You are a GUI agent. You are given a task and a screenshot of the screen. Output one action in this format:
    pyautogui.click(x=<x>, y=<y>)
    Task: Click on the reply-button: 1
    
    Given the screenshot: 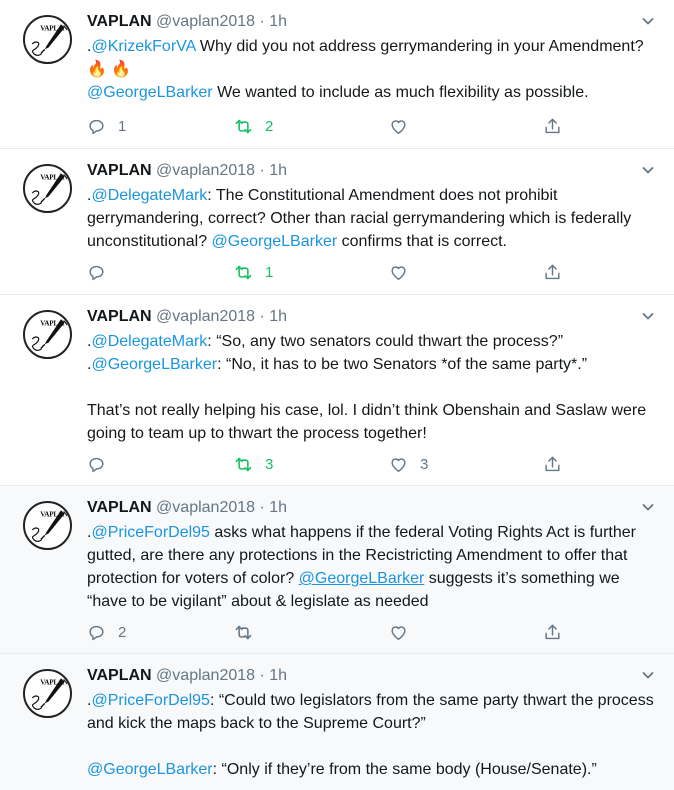 What is the action you would take?
    pyautogui.click(x=106, y=126)
    